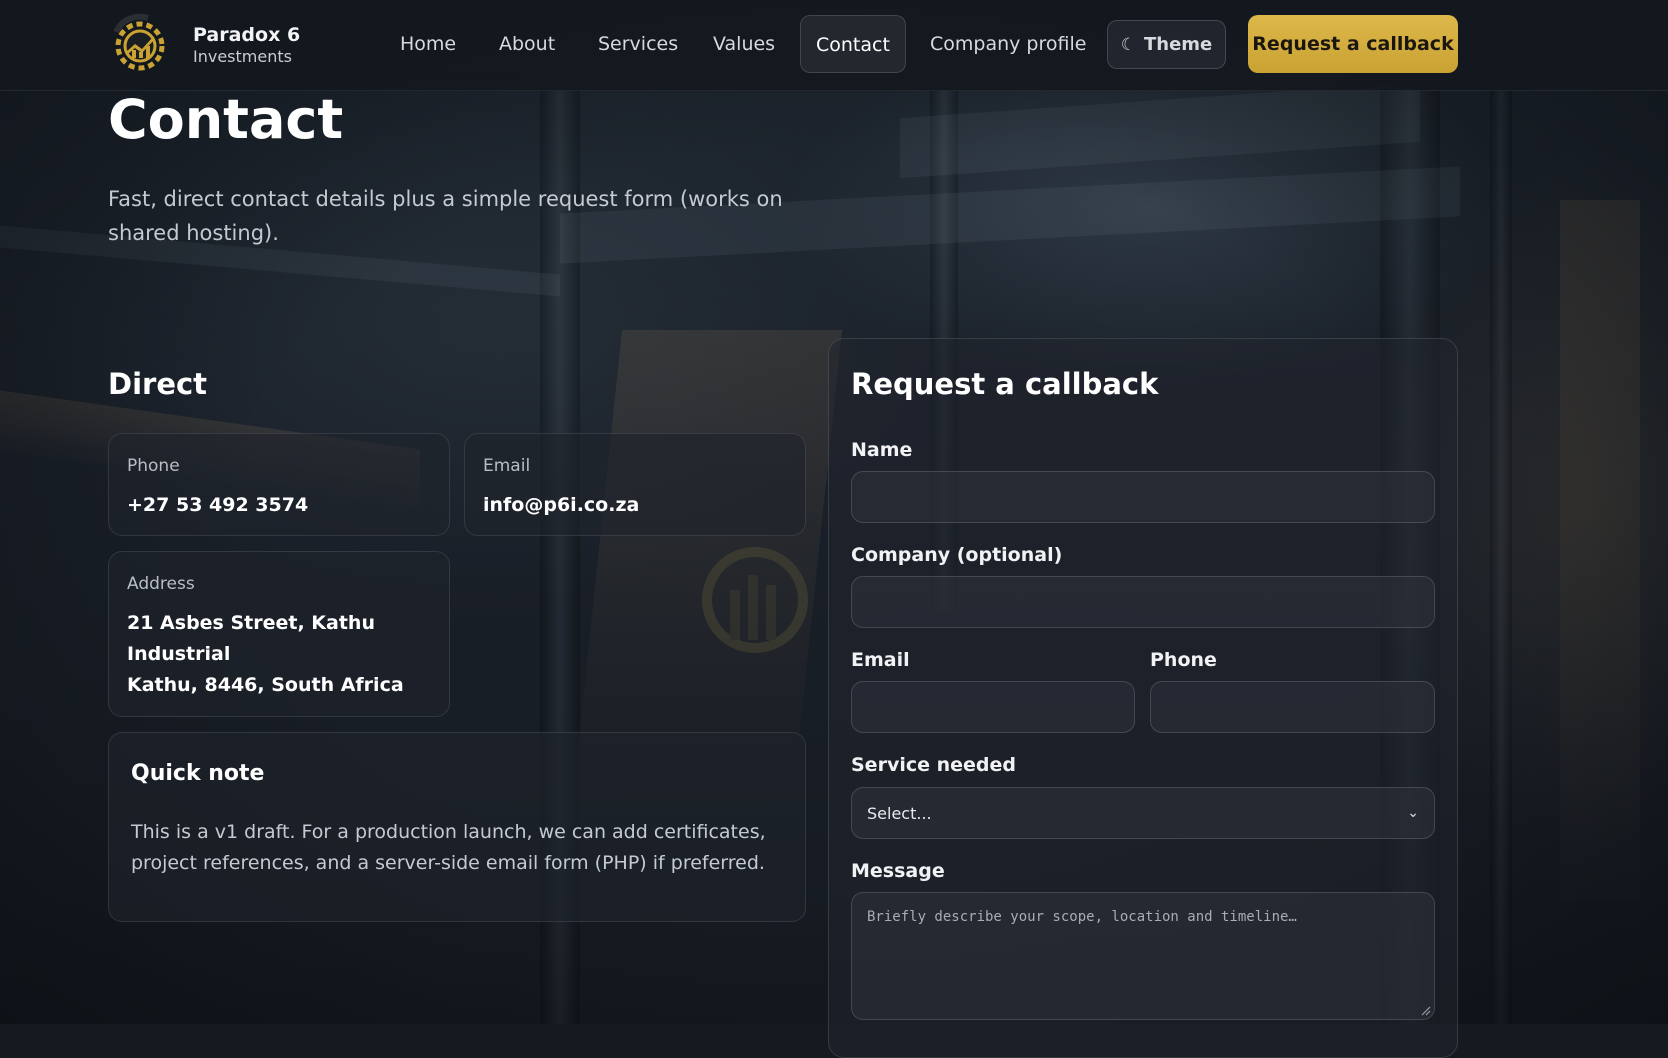 Image resolution: width=1668 pixels, height=1058 pixels. Describe the element at coordinates (198, 773) in the screenshot. I see `quick-note-title: Quick note` at that location.